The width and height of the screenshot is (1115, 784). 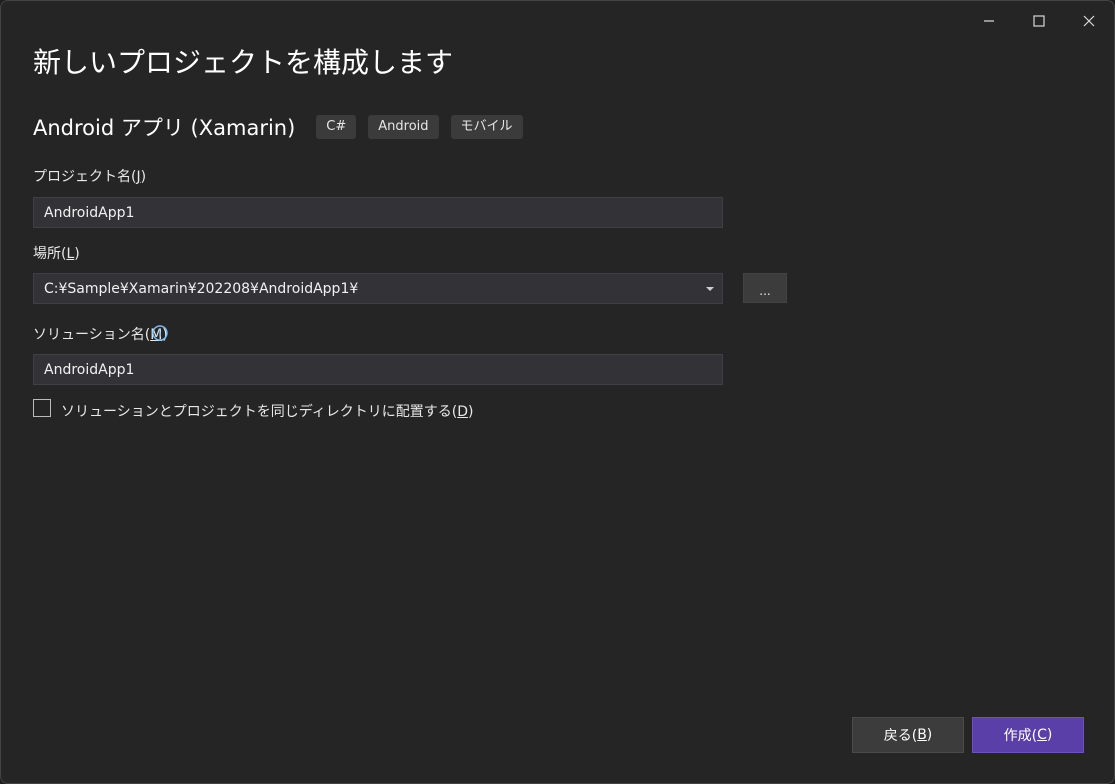 I want to click on project-name-label-text: プロジェクト名(, so click(x=85, y=177).